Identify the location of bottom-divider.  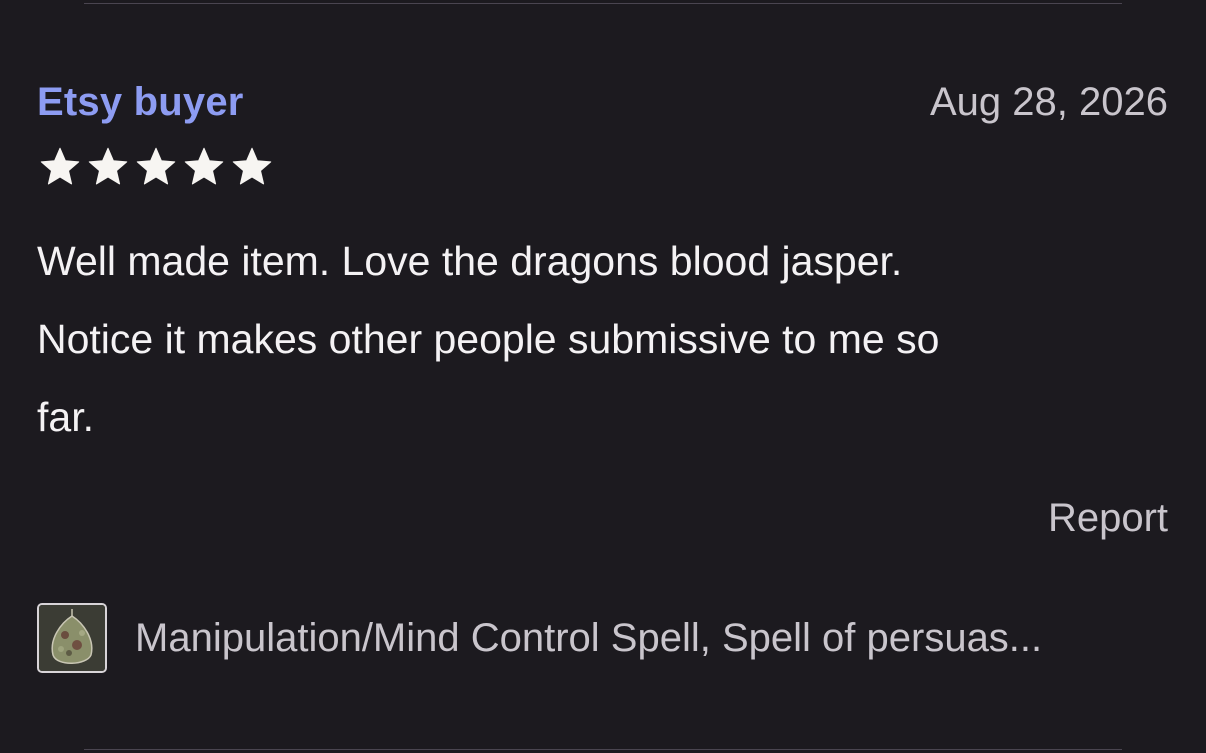
(603, 749).